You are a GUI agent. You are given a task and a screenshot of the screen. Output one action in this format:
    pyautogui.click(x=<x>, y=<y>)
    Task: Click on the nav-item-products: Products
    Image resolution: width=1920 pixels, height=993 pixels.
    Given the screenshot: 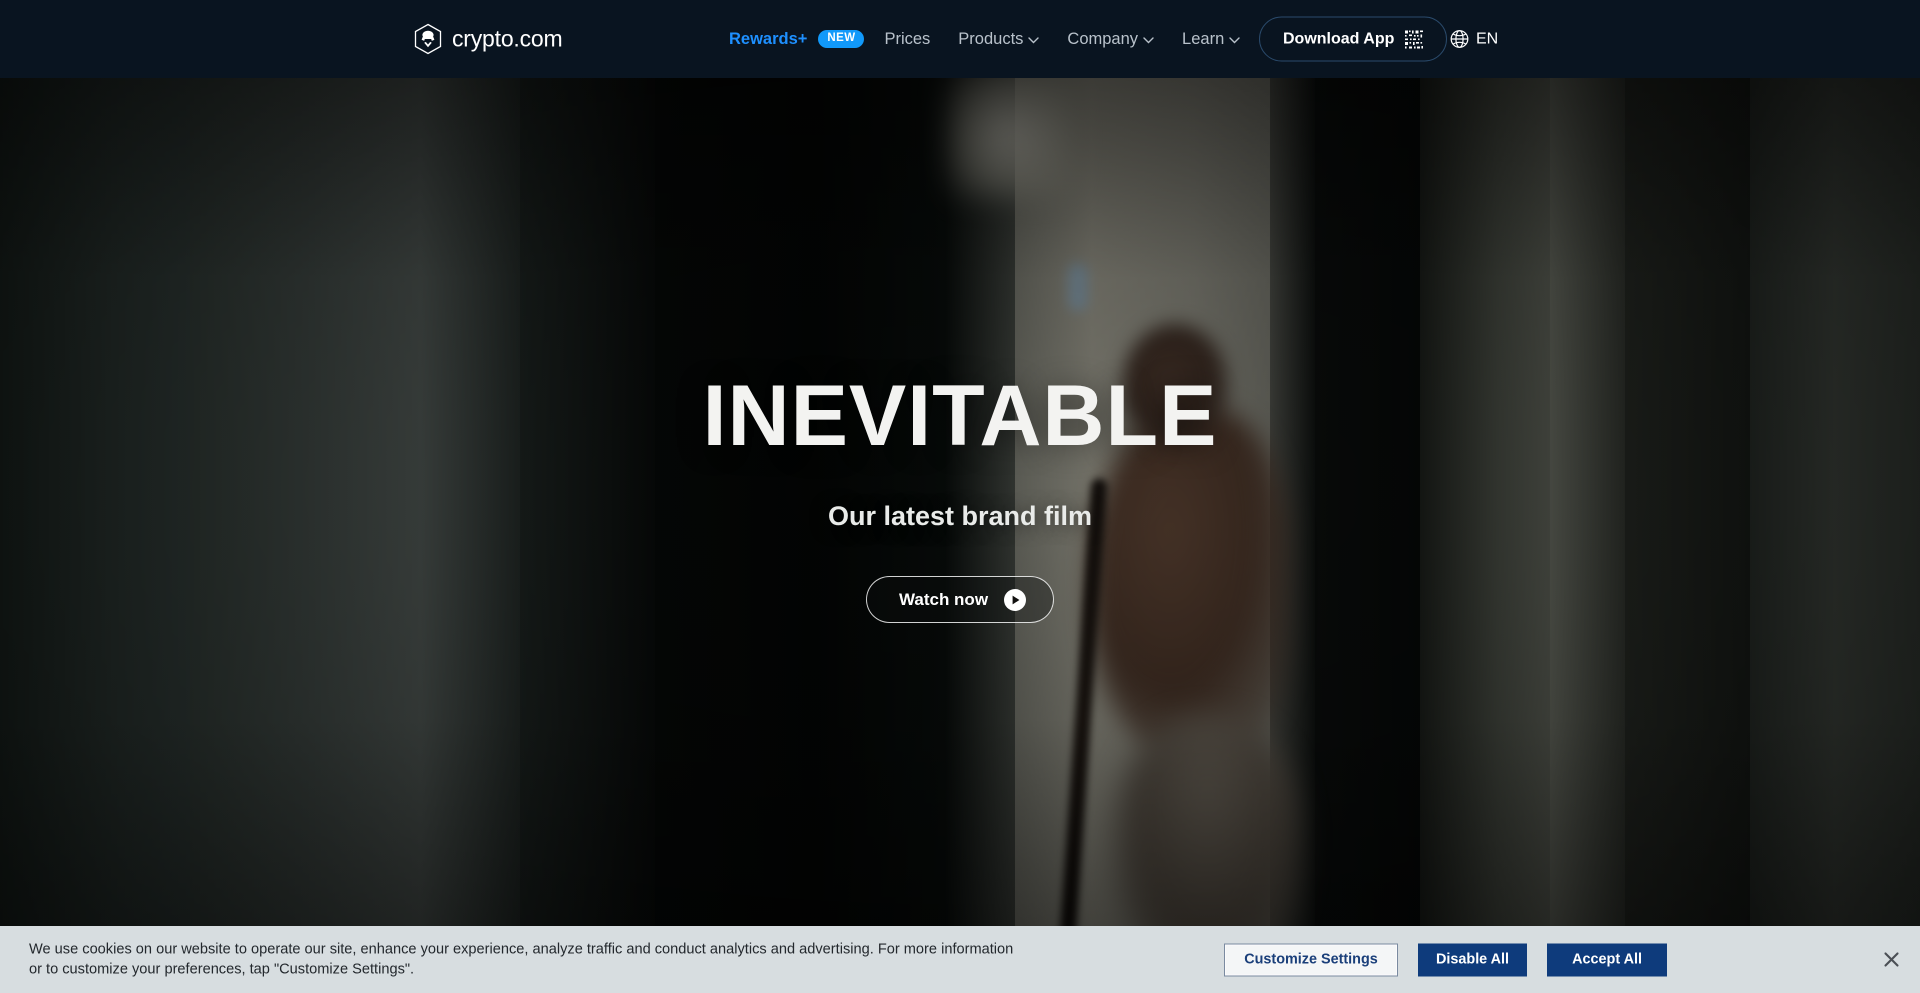 What is the action you would take?
    pyautogui.click(x=998, y=39)
    